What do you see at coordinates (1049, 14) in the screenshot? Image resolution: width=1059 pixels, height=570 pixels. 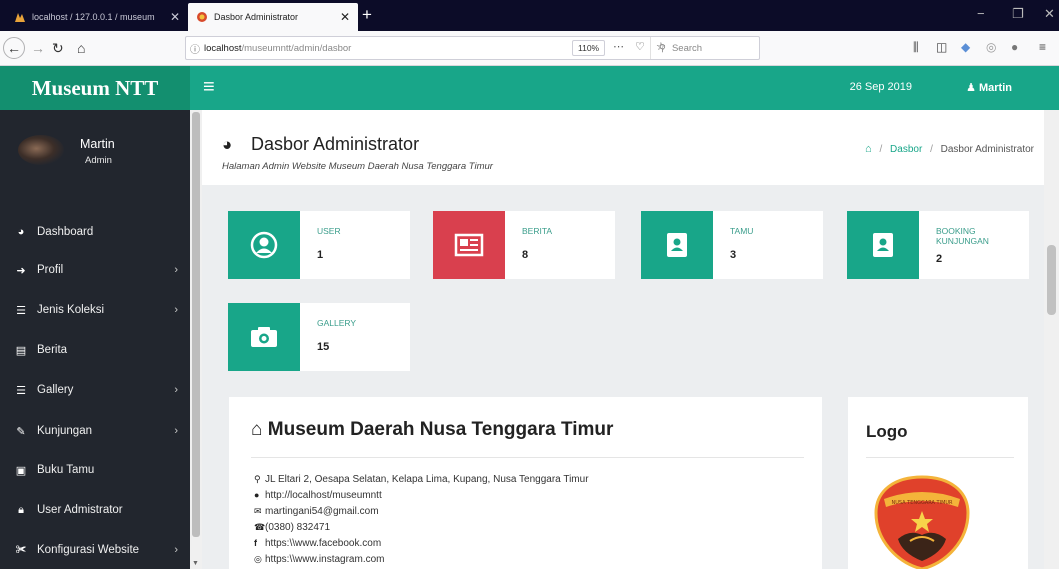 I see `close-window-icon: ✕` at bounding box center [1049, 14].